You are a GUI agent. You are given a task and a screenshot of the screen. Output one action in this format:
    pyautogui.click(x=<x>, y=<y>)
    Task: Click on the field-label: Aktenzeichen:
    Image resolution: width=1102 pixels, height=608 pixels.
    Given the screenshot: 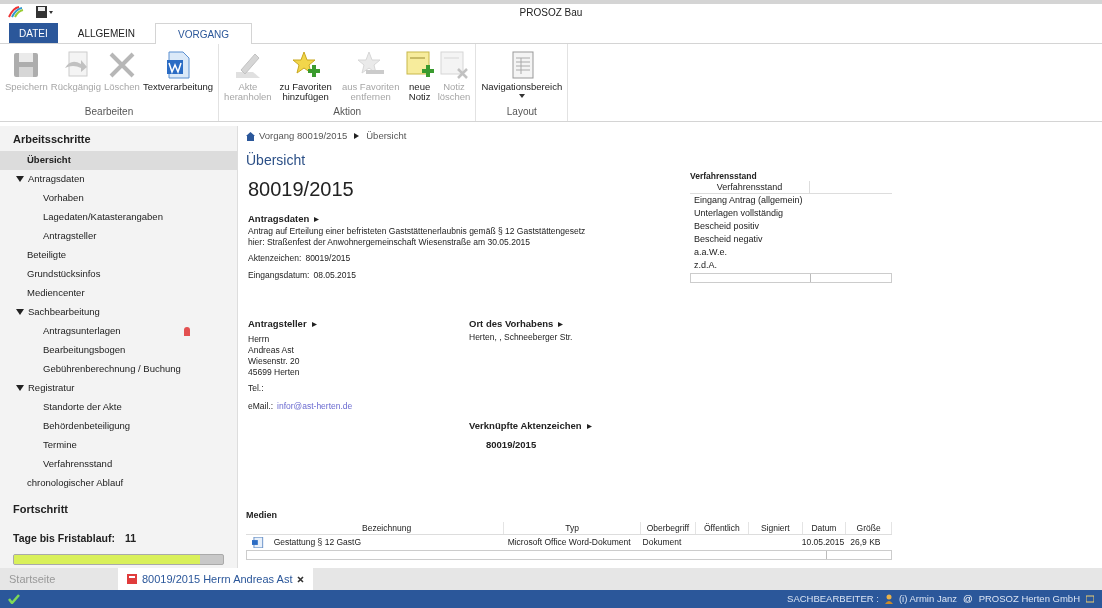 What is the action you would take?
    pyautogui.click(x=275, y=258)
    